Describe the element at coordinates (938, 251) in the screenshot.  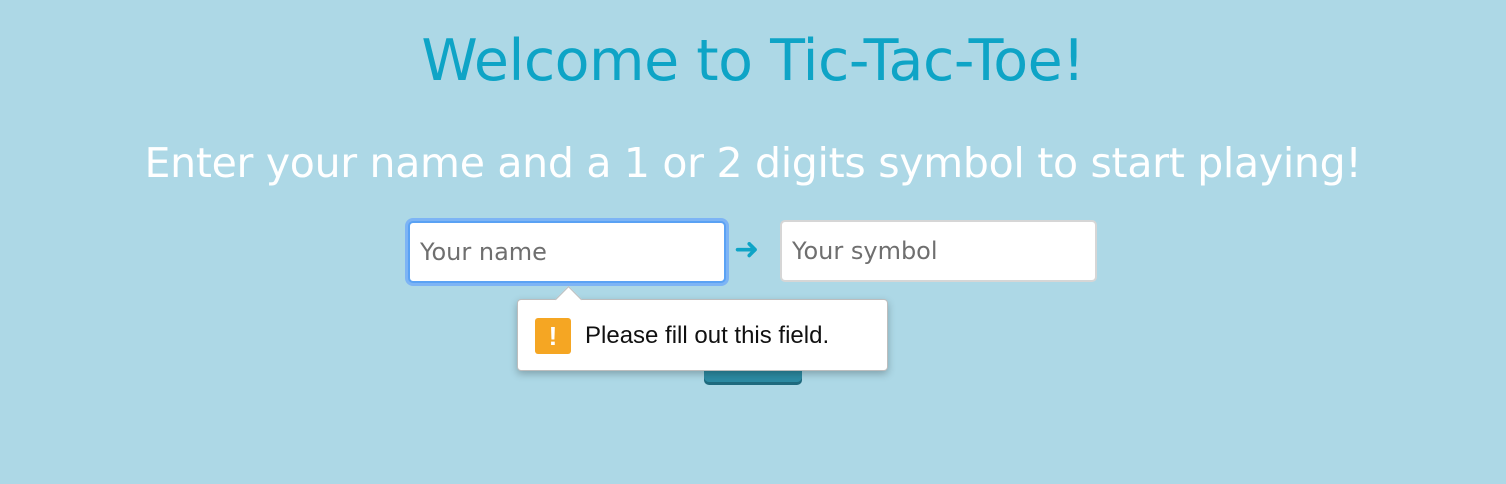
I see `symbol-input` at that location.